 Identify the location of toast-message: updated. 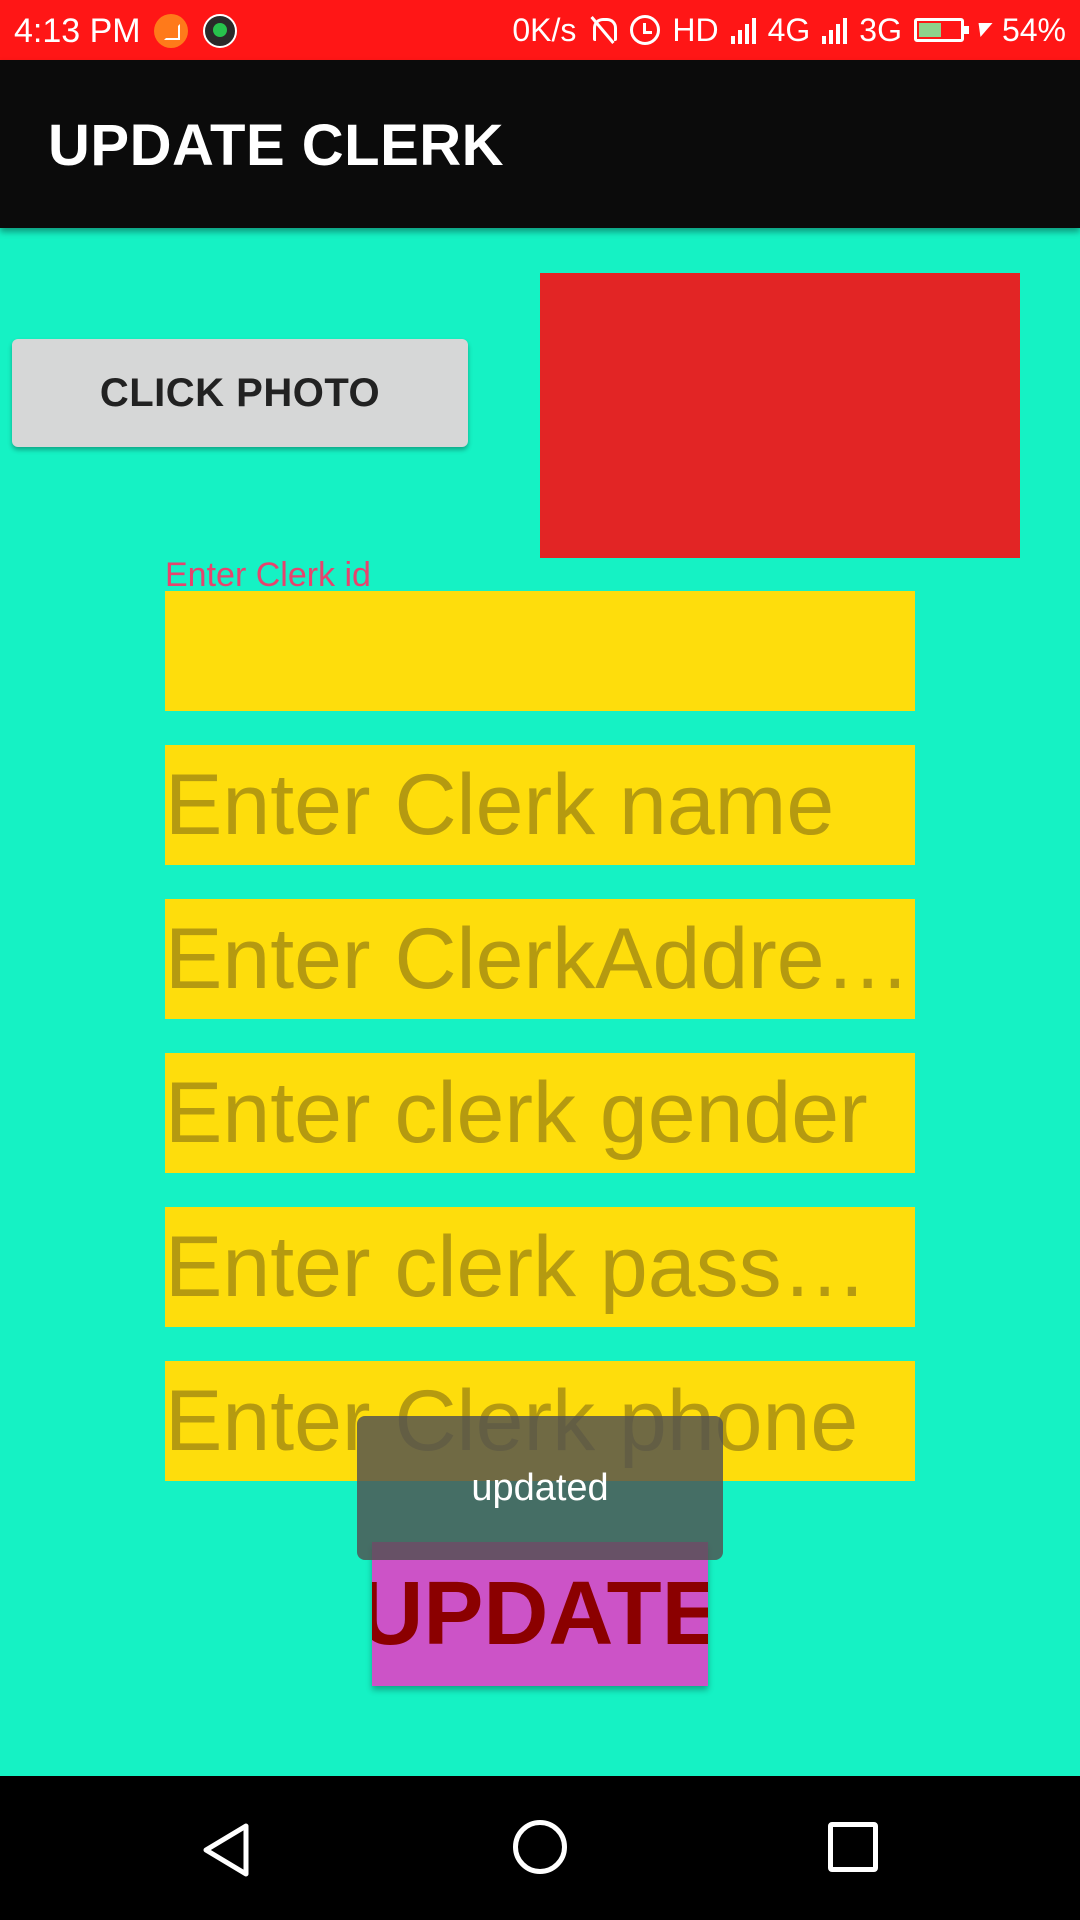
(540, 1488).